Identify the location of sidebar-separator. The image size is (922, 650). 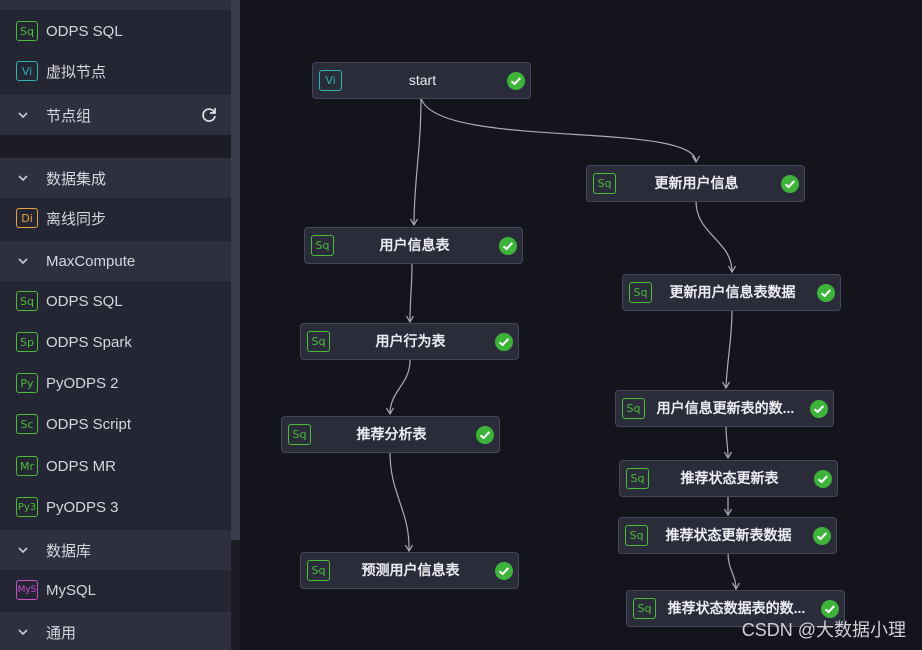
(115, 146).